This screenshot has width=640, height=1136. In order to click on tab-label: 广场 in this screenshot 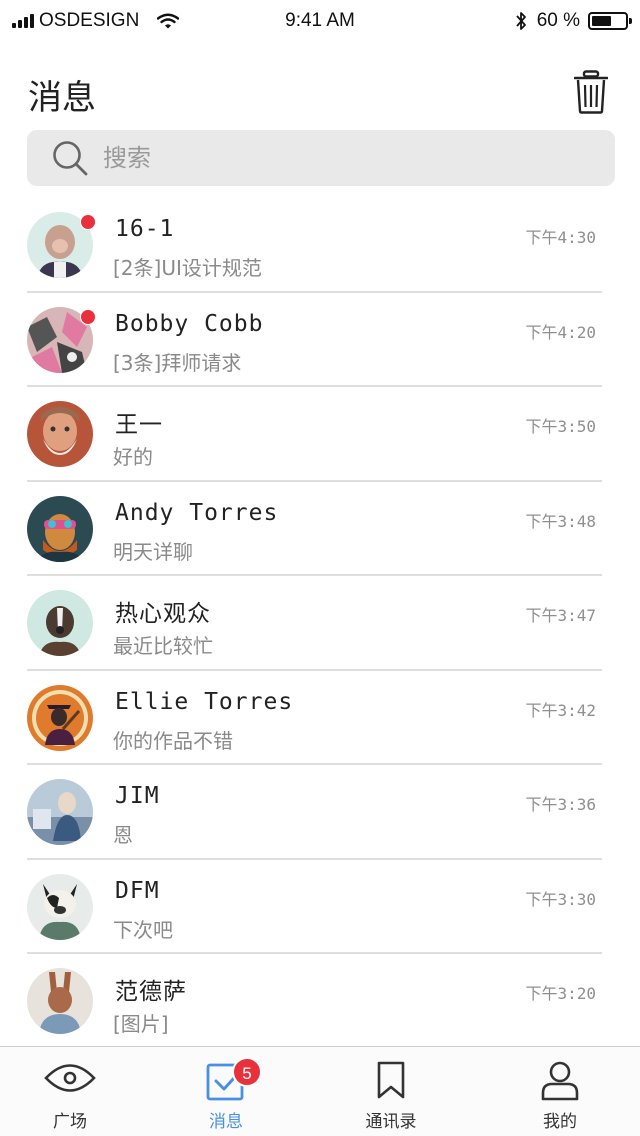, I will do `click(70, 1122)`.